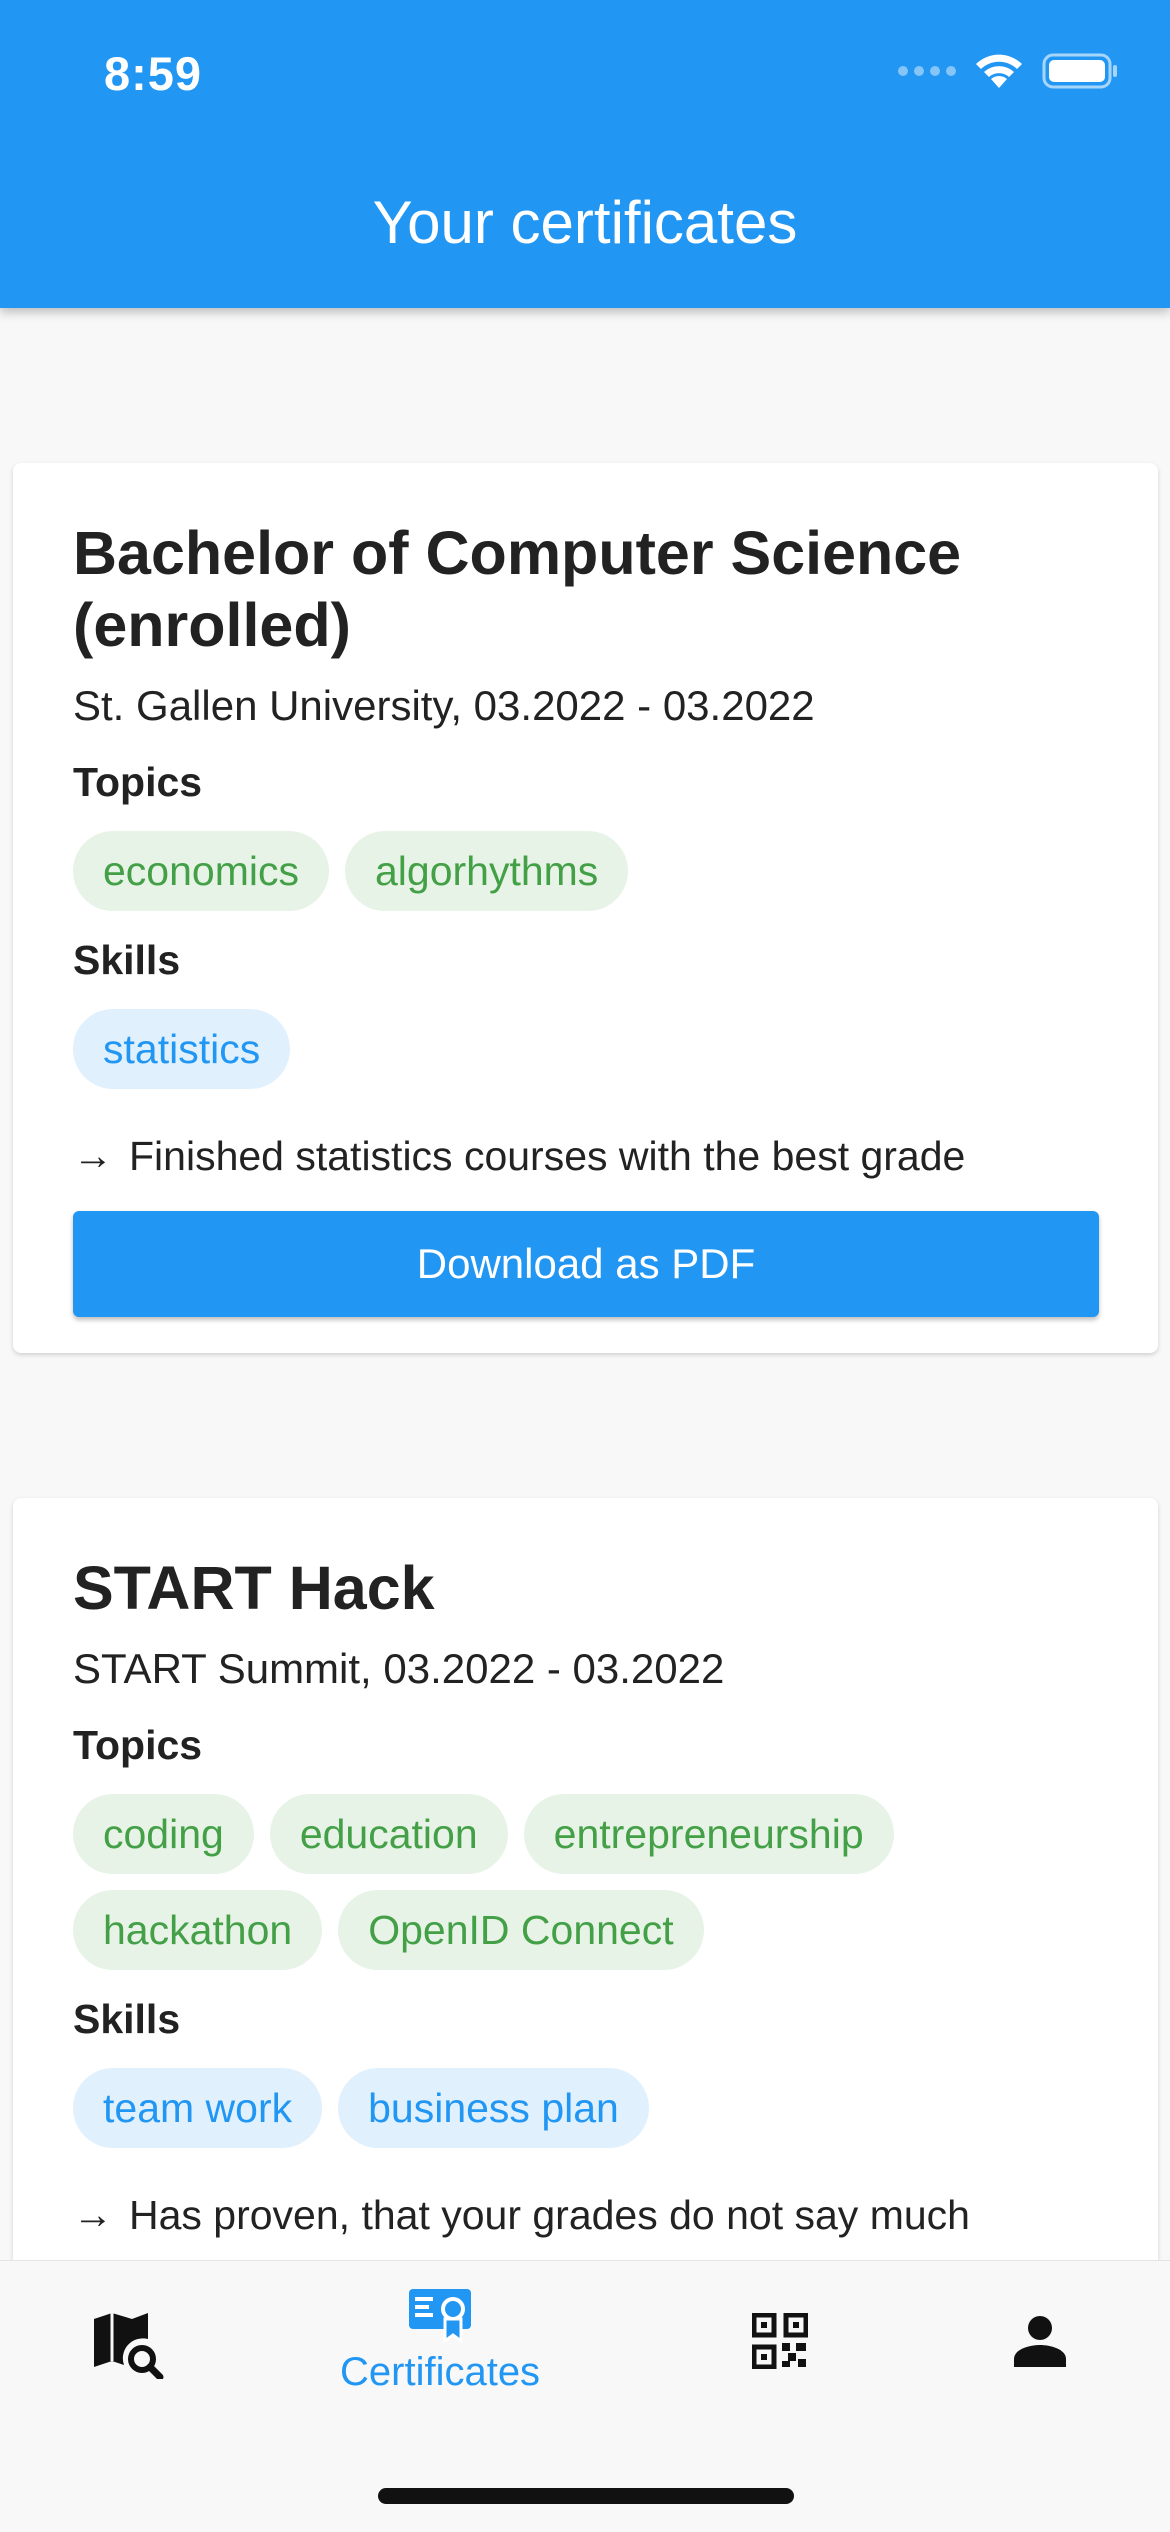 The height and width of the screenshot is (2532, 1170). I want to click on nav-label-certificates: Certificates, so click(440, 2372).